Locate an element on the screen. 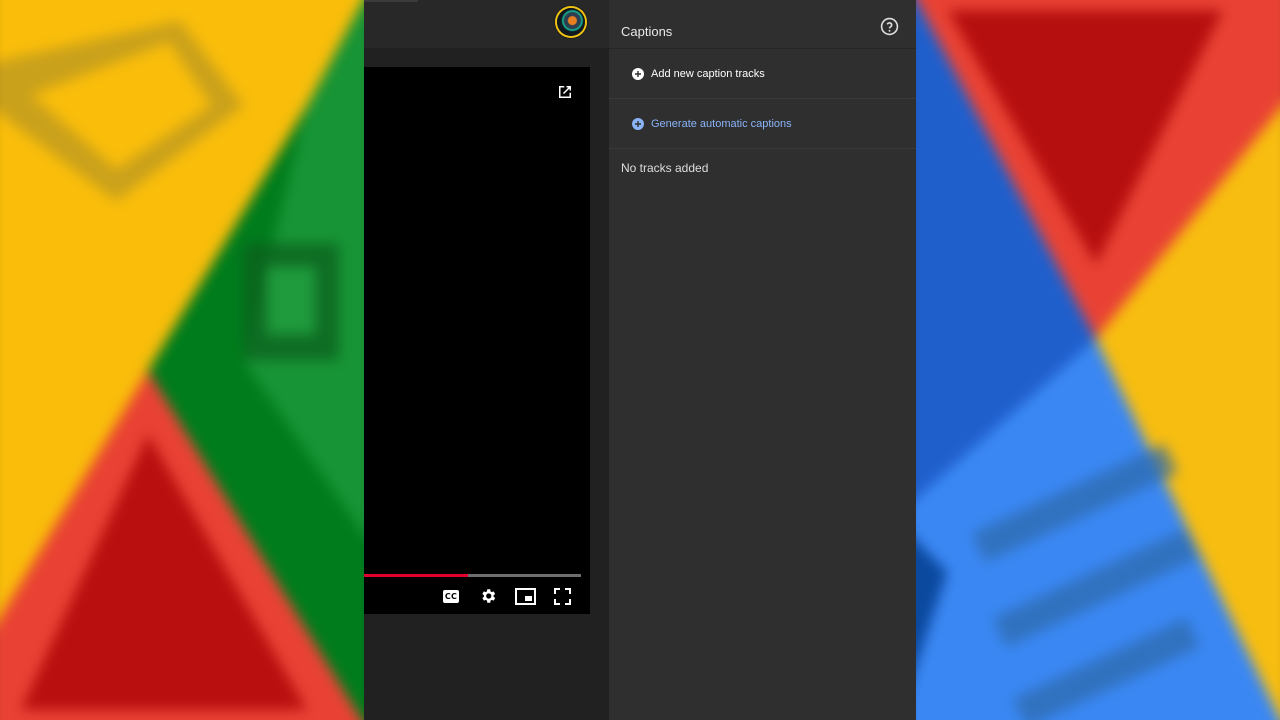 The width and height of the screenshot is (1280, 720). add-circle-icon is located at coordinates (638, 73).